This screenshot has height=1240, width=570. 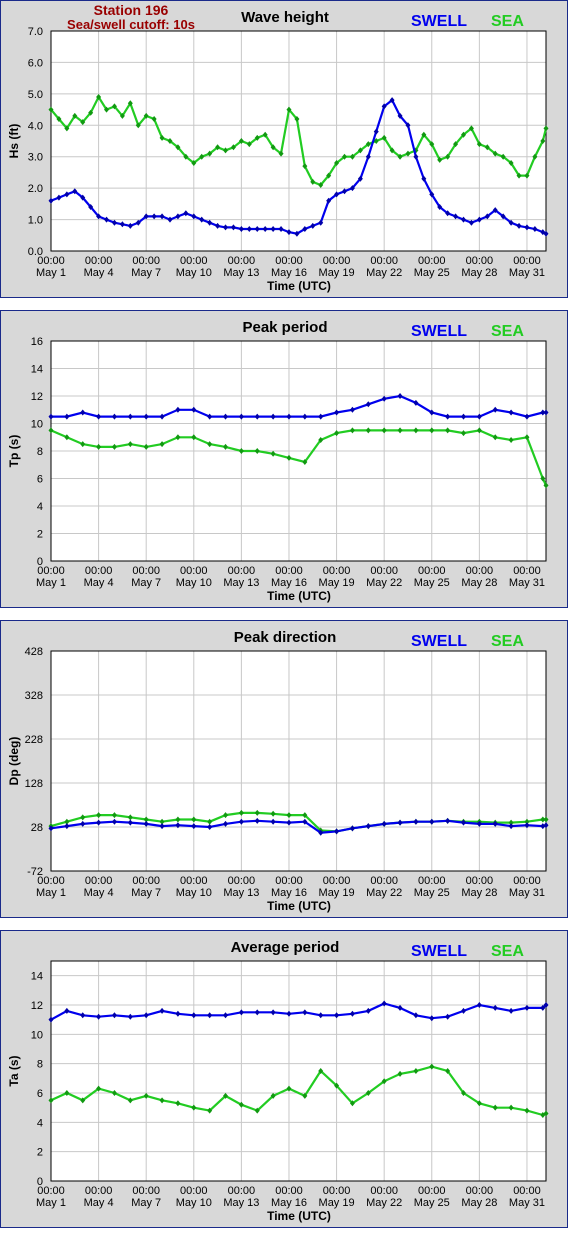 I want to click on y-axis-label: Dp (deg), so click(x=14, y=761).